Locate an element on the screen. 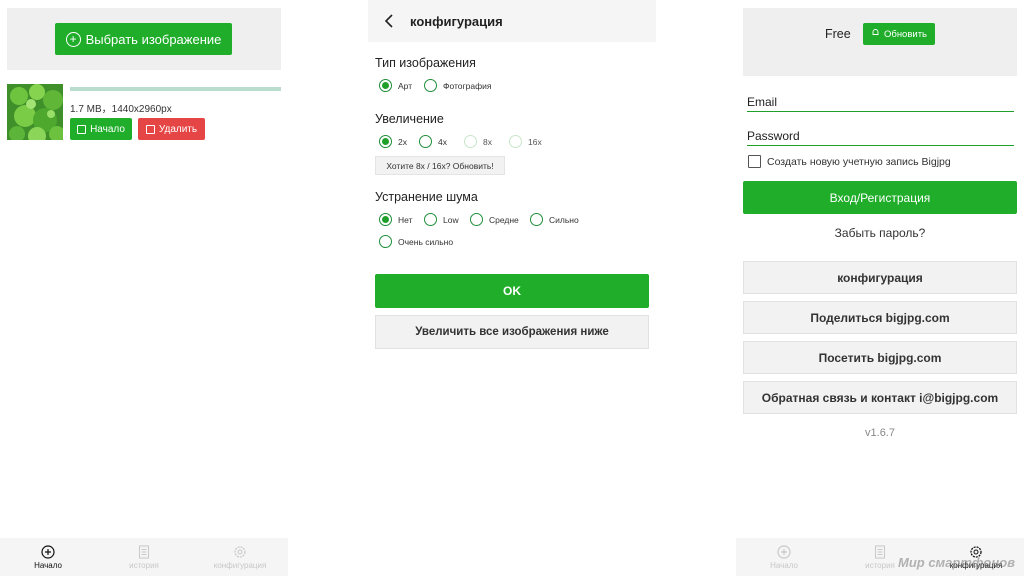  radio-label: 16x is located at coordinates (535, 141).